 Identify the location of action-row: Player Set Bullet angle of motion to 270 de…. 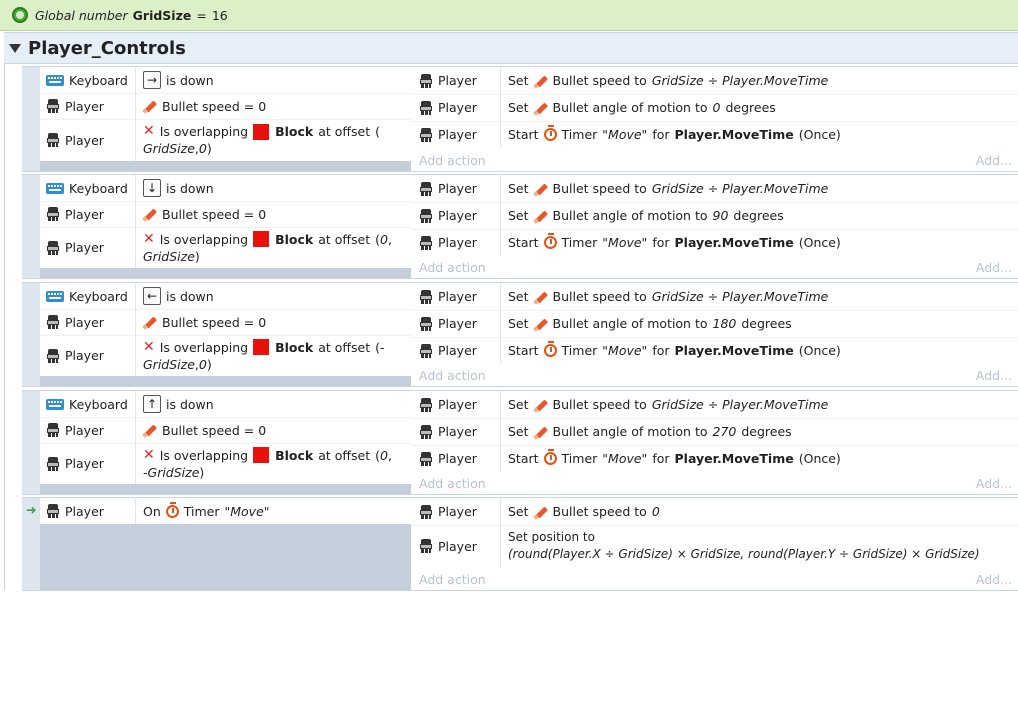
(714, 432).